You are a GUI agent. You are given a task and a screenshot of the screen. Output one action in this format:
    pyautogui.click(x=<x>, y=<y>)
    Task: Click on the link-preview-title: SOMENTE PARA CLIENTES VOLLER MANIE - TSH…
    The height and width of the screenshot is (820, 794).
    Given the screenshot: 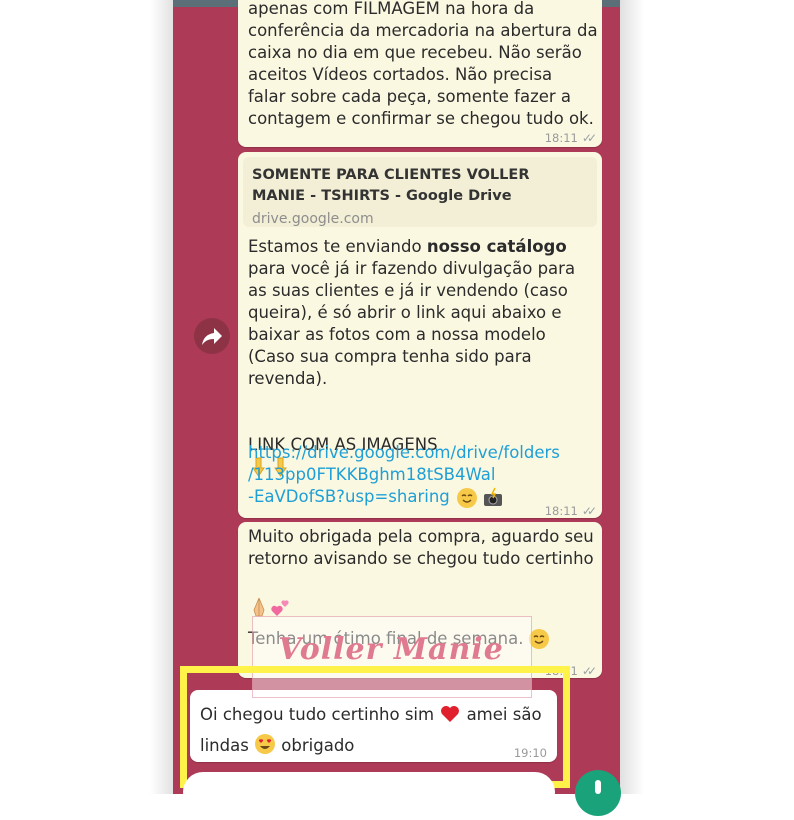 What is the action you would take?
    pyautogui.click(x=391, y=185)
    